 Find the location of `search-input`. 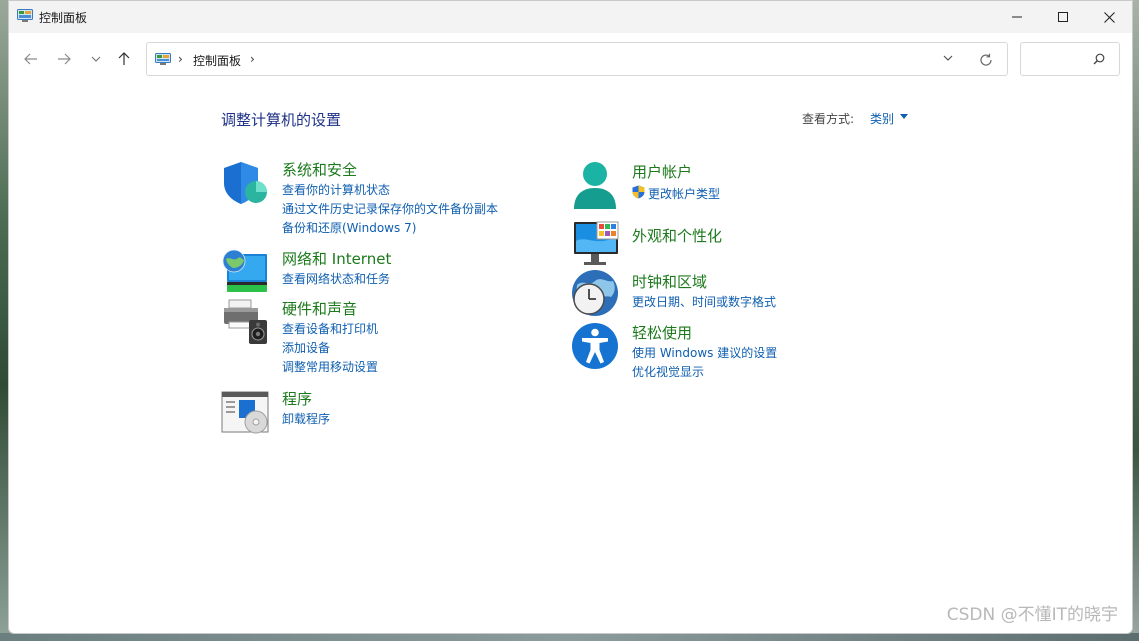

search-input is located at coordinates (1055, 60).